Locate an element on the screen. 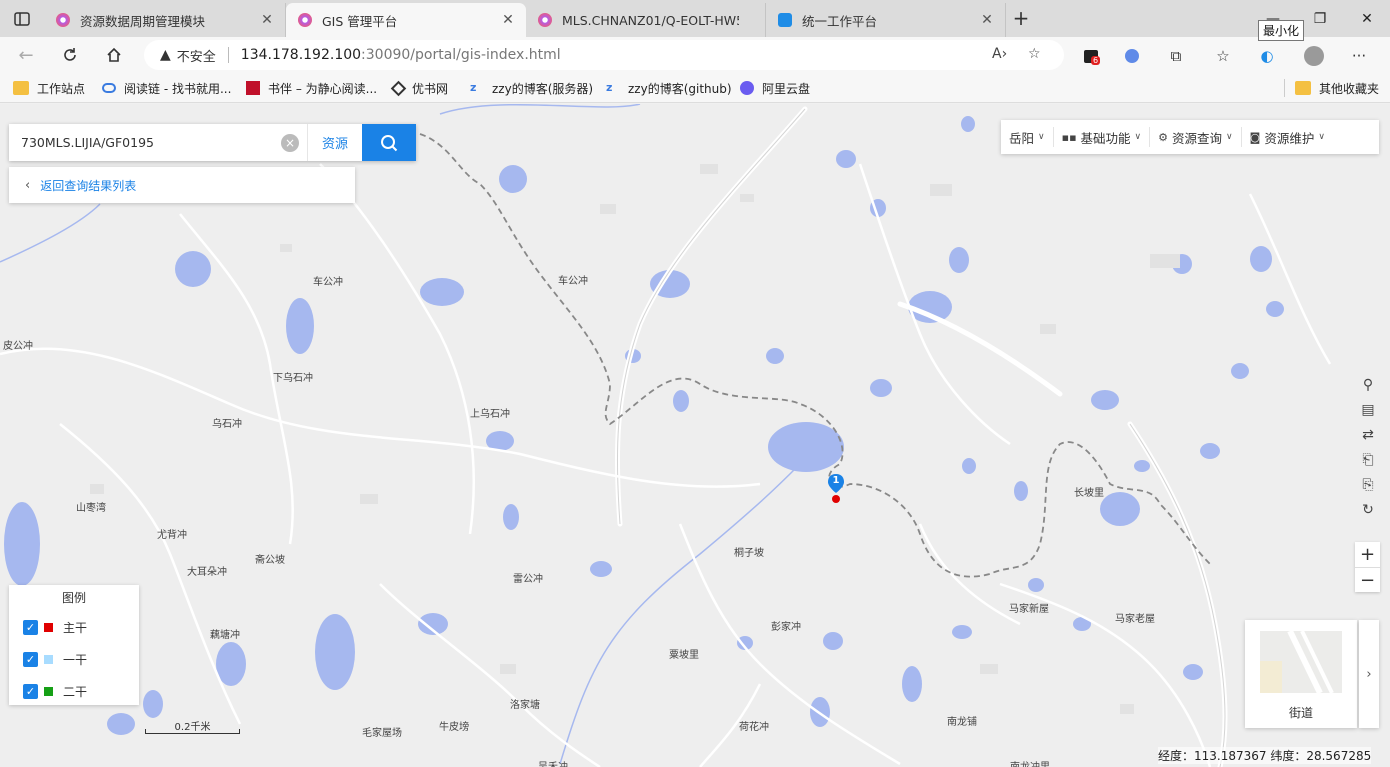 The image size is (1390, 767). profile-button is located at coordinates (1314, 56).